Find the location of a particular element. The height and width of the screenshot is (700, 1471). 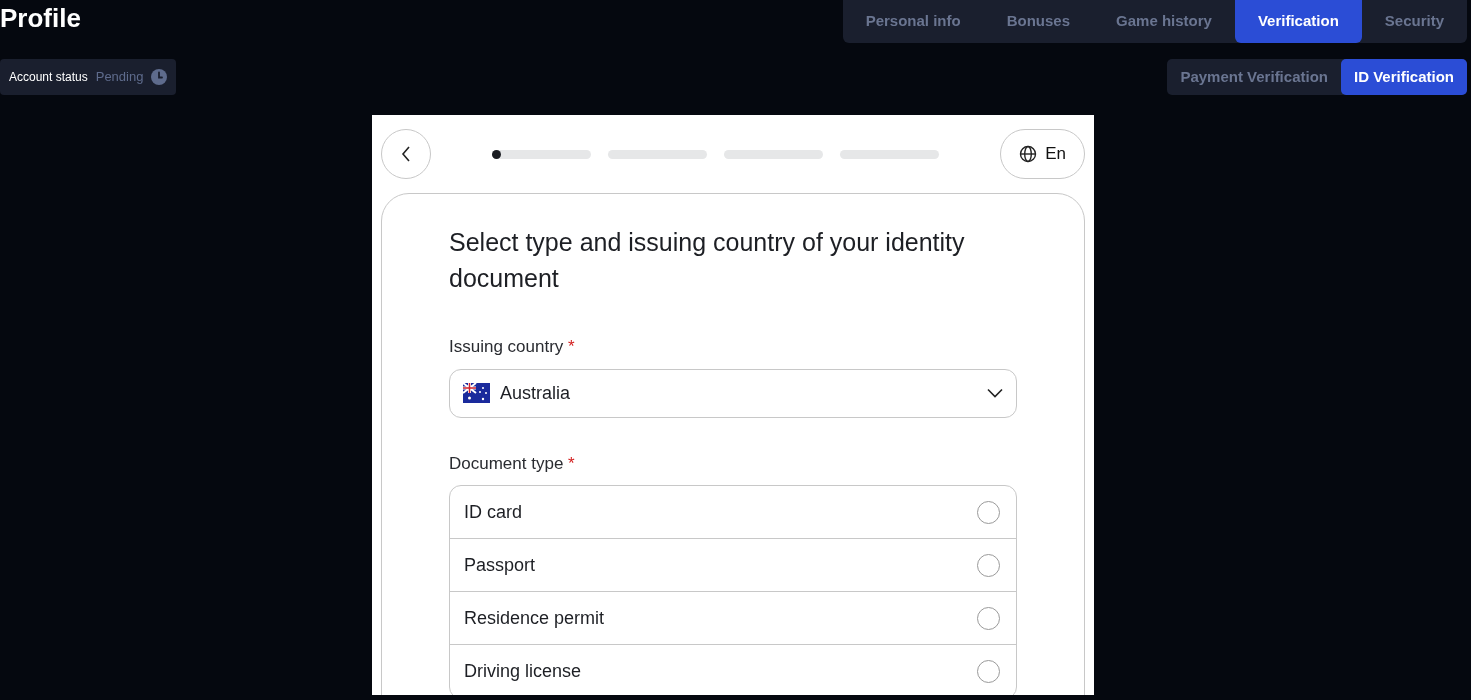

tab: Verification is located at coordinates (1298, 21).